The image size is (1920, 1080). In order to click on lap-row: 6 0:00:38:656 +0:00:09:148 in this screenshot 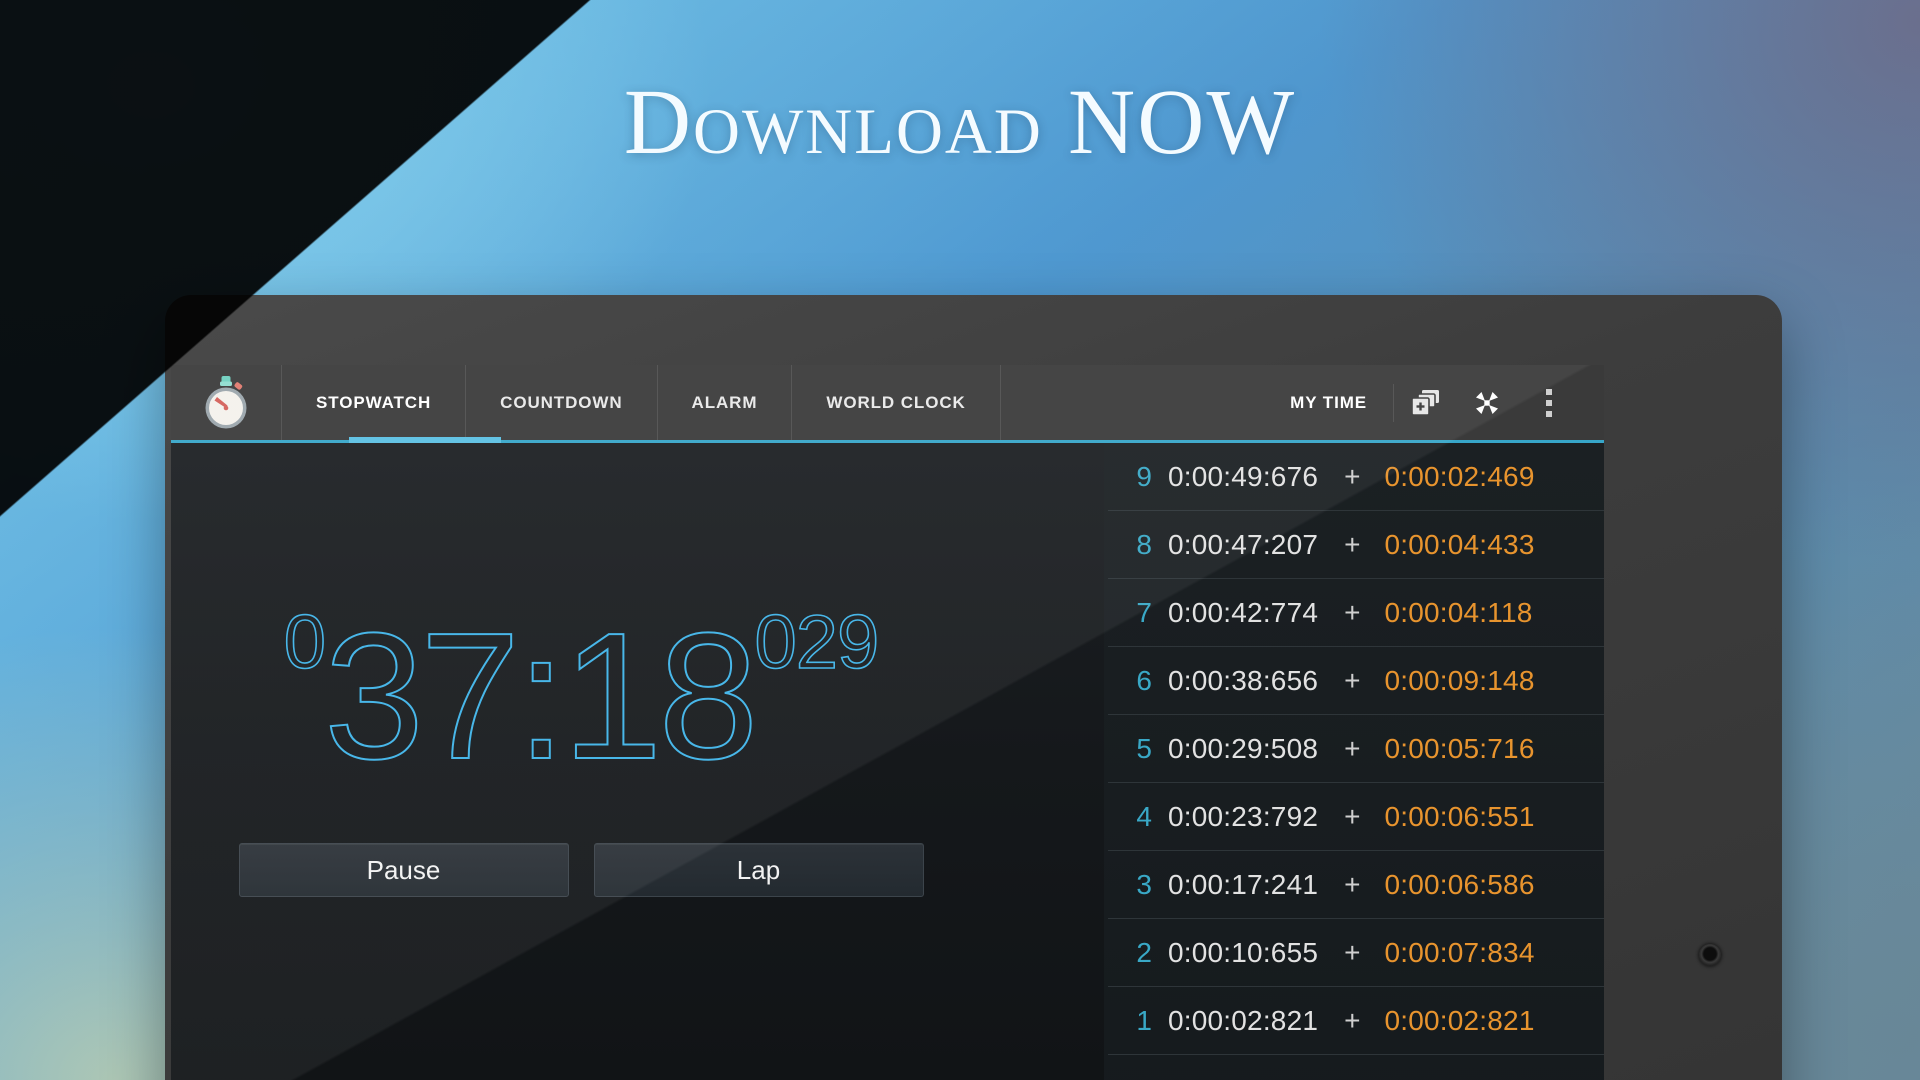, I will do `click(1356, 681)`.